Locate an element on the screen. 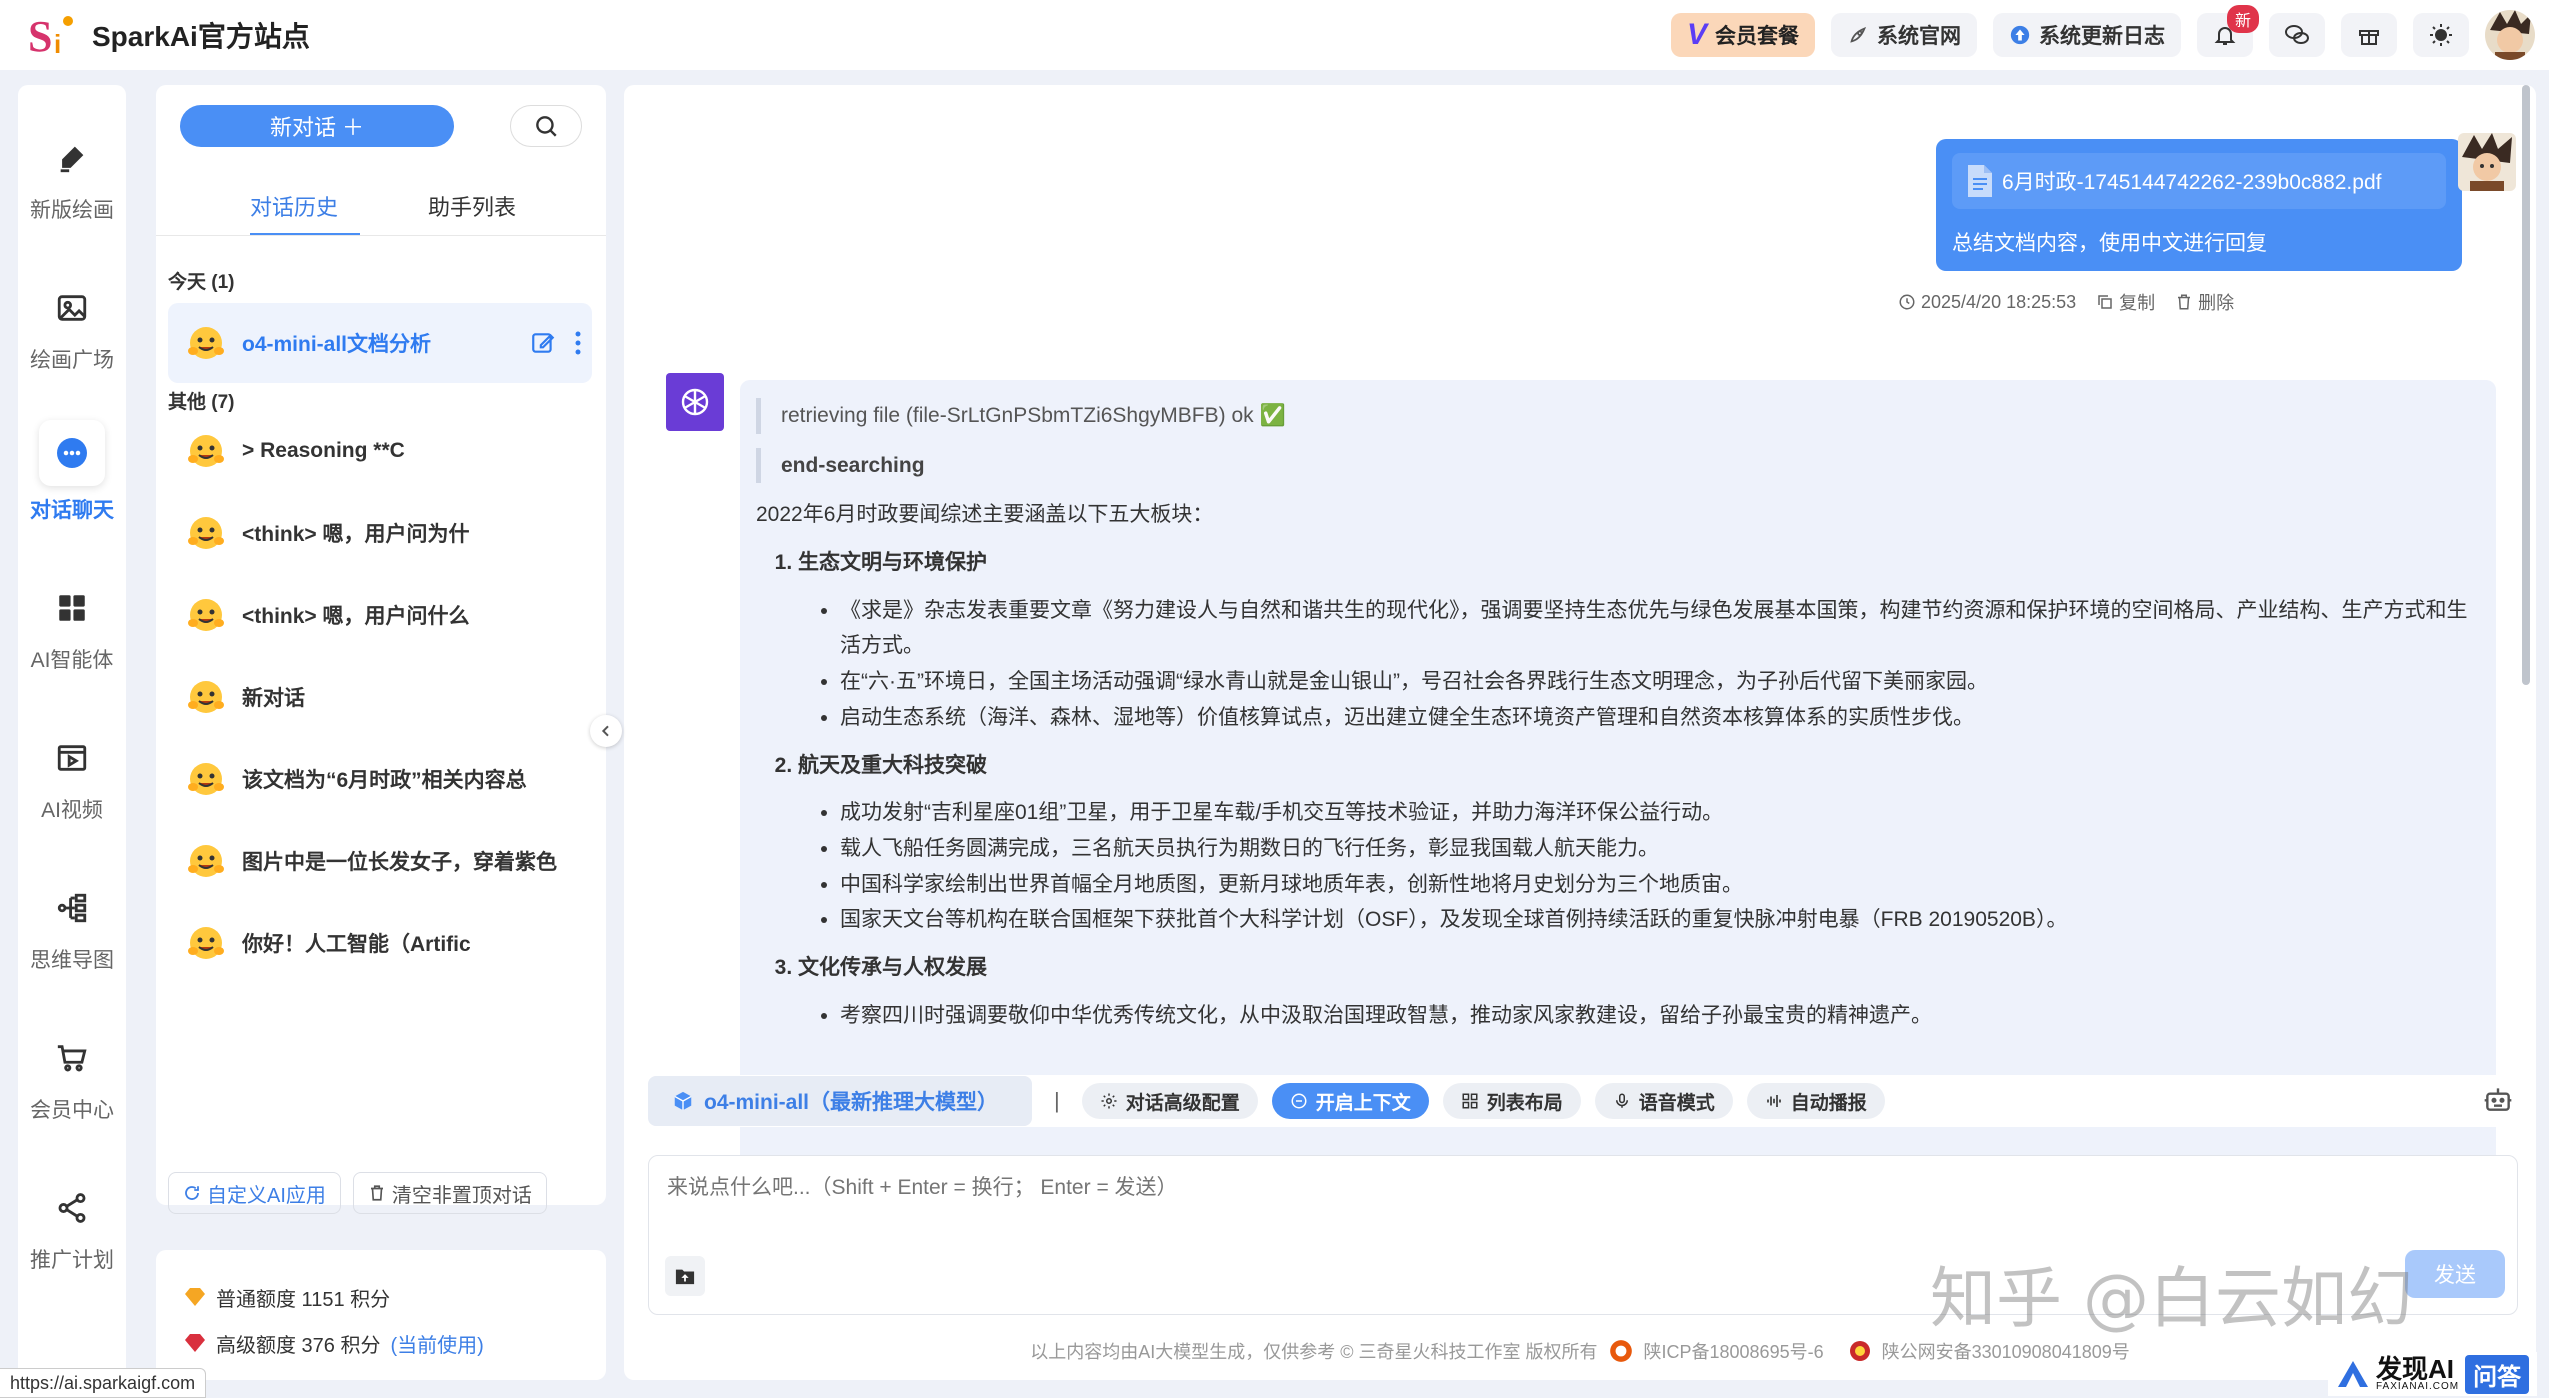 This screenshot has height=1398, width=2549. search-status: end-searching is located at coordinates (1618, 465).